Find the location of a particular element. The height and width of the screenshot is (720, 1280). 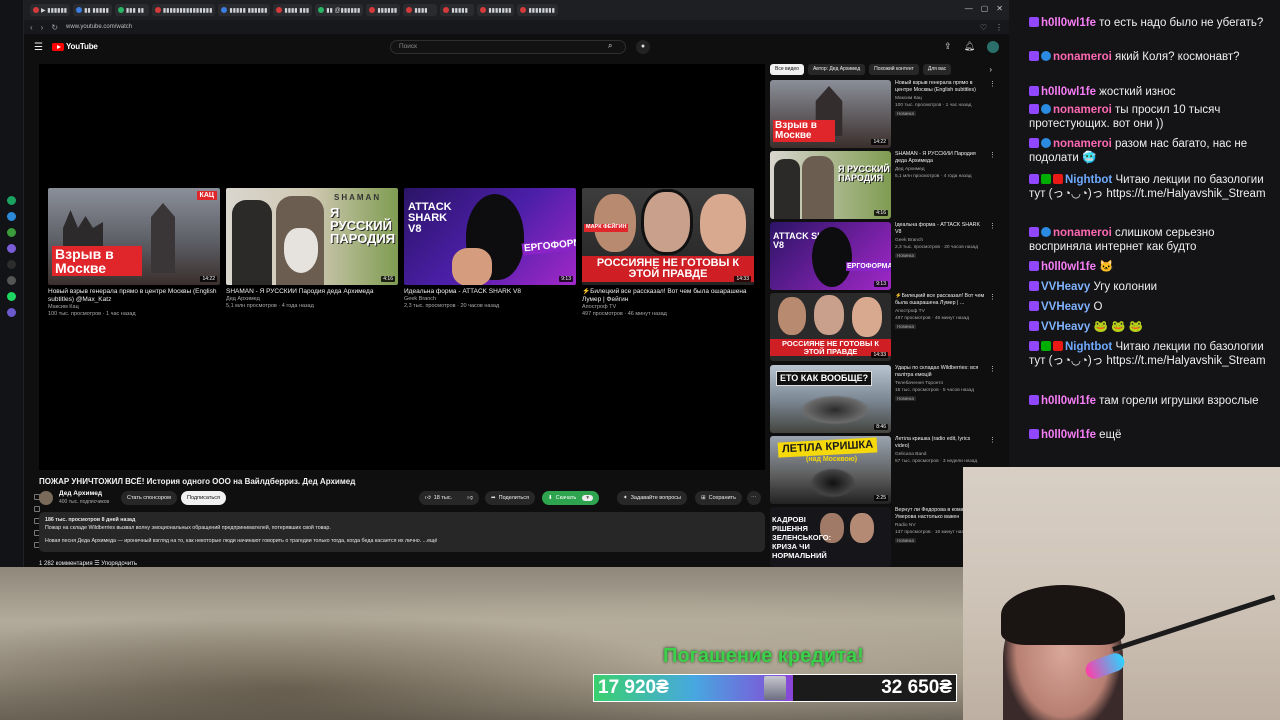

share-button: ➦ Поделиться is located at coordinates (510, 498).